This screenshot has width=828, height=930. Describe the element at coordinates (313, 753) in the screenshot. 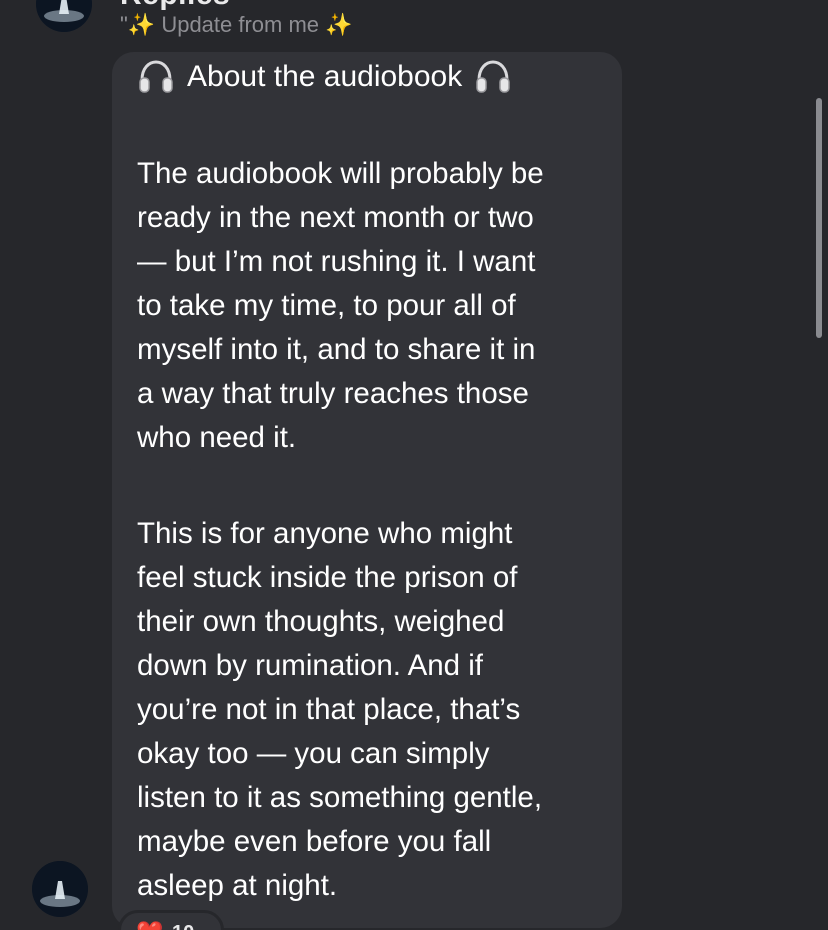

I see `message-line: okay too — you can simply` at that location.